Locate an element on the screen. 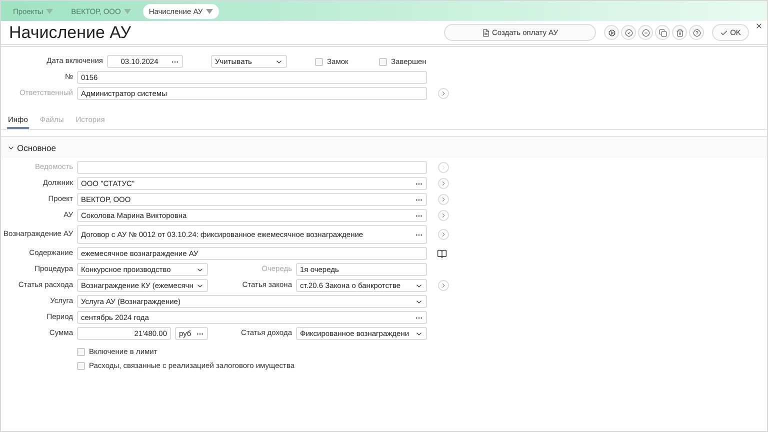 Image resolution: width=768 pixels, height=432 pixels. copy-icon is located at coordinates (662, 32).